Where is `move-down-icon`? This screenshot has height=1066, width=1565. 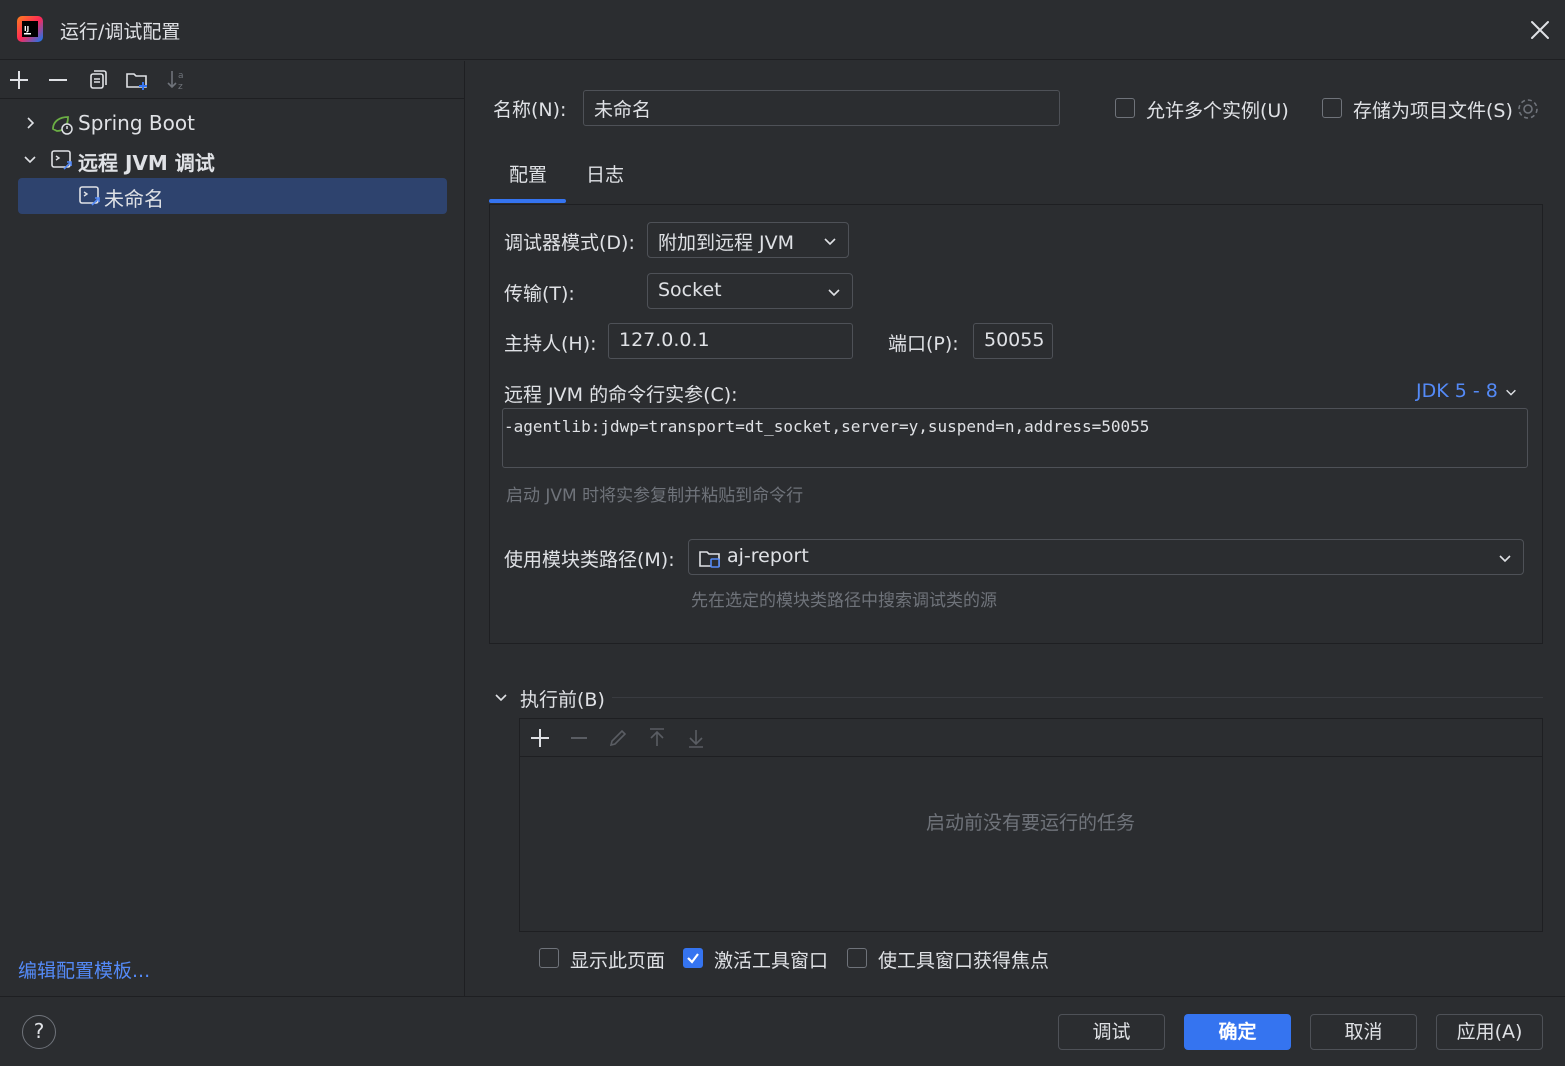 move-down-icon is located at coordinates (696, 738).